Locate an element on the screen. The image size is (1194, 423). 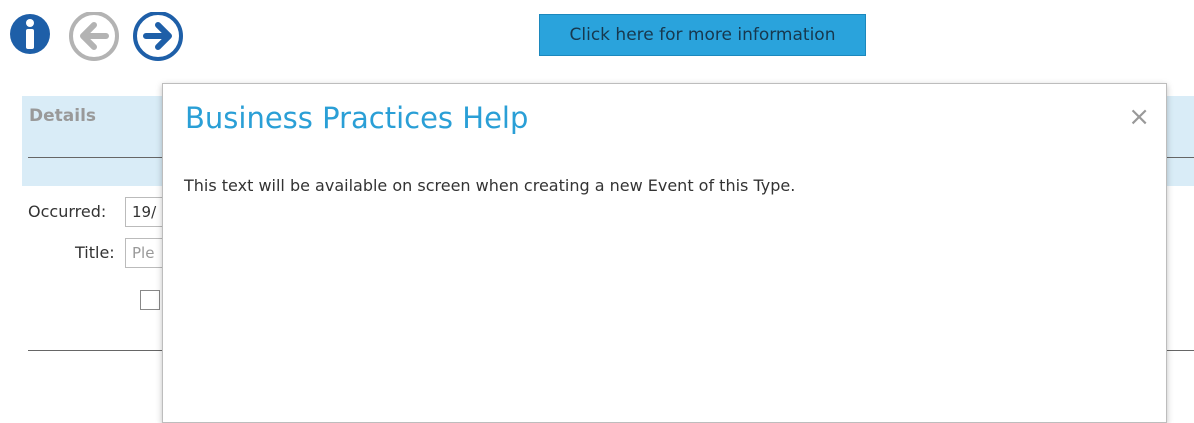
close-icon: × is located at coordinates (1139, 117).